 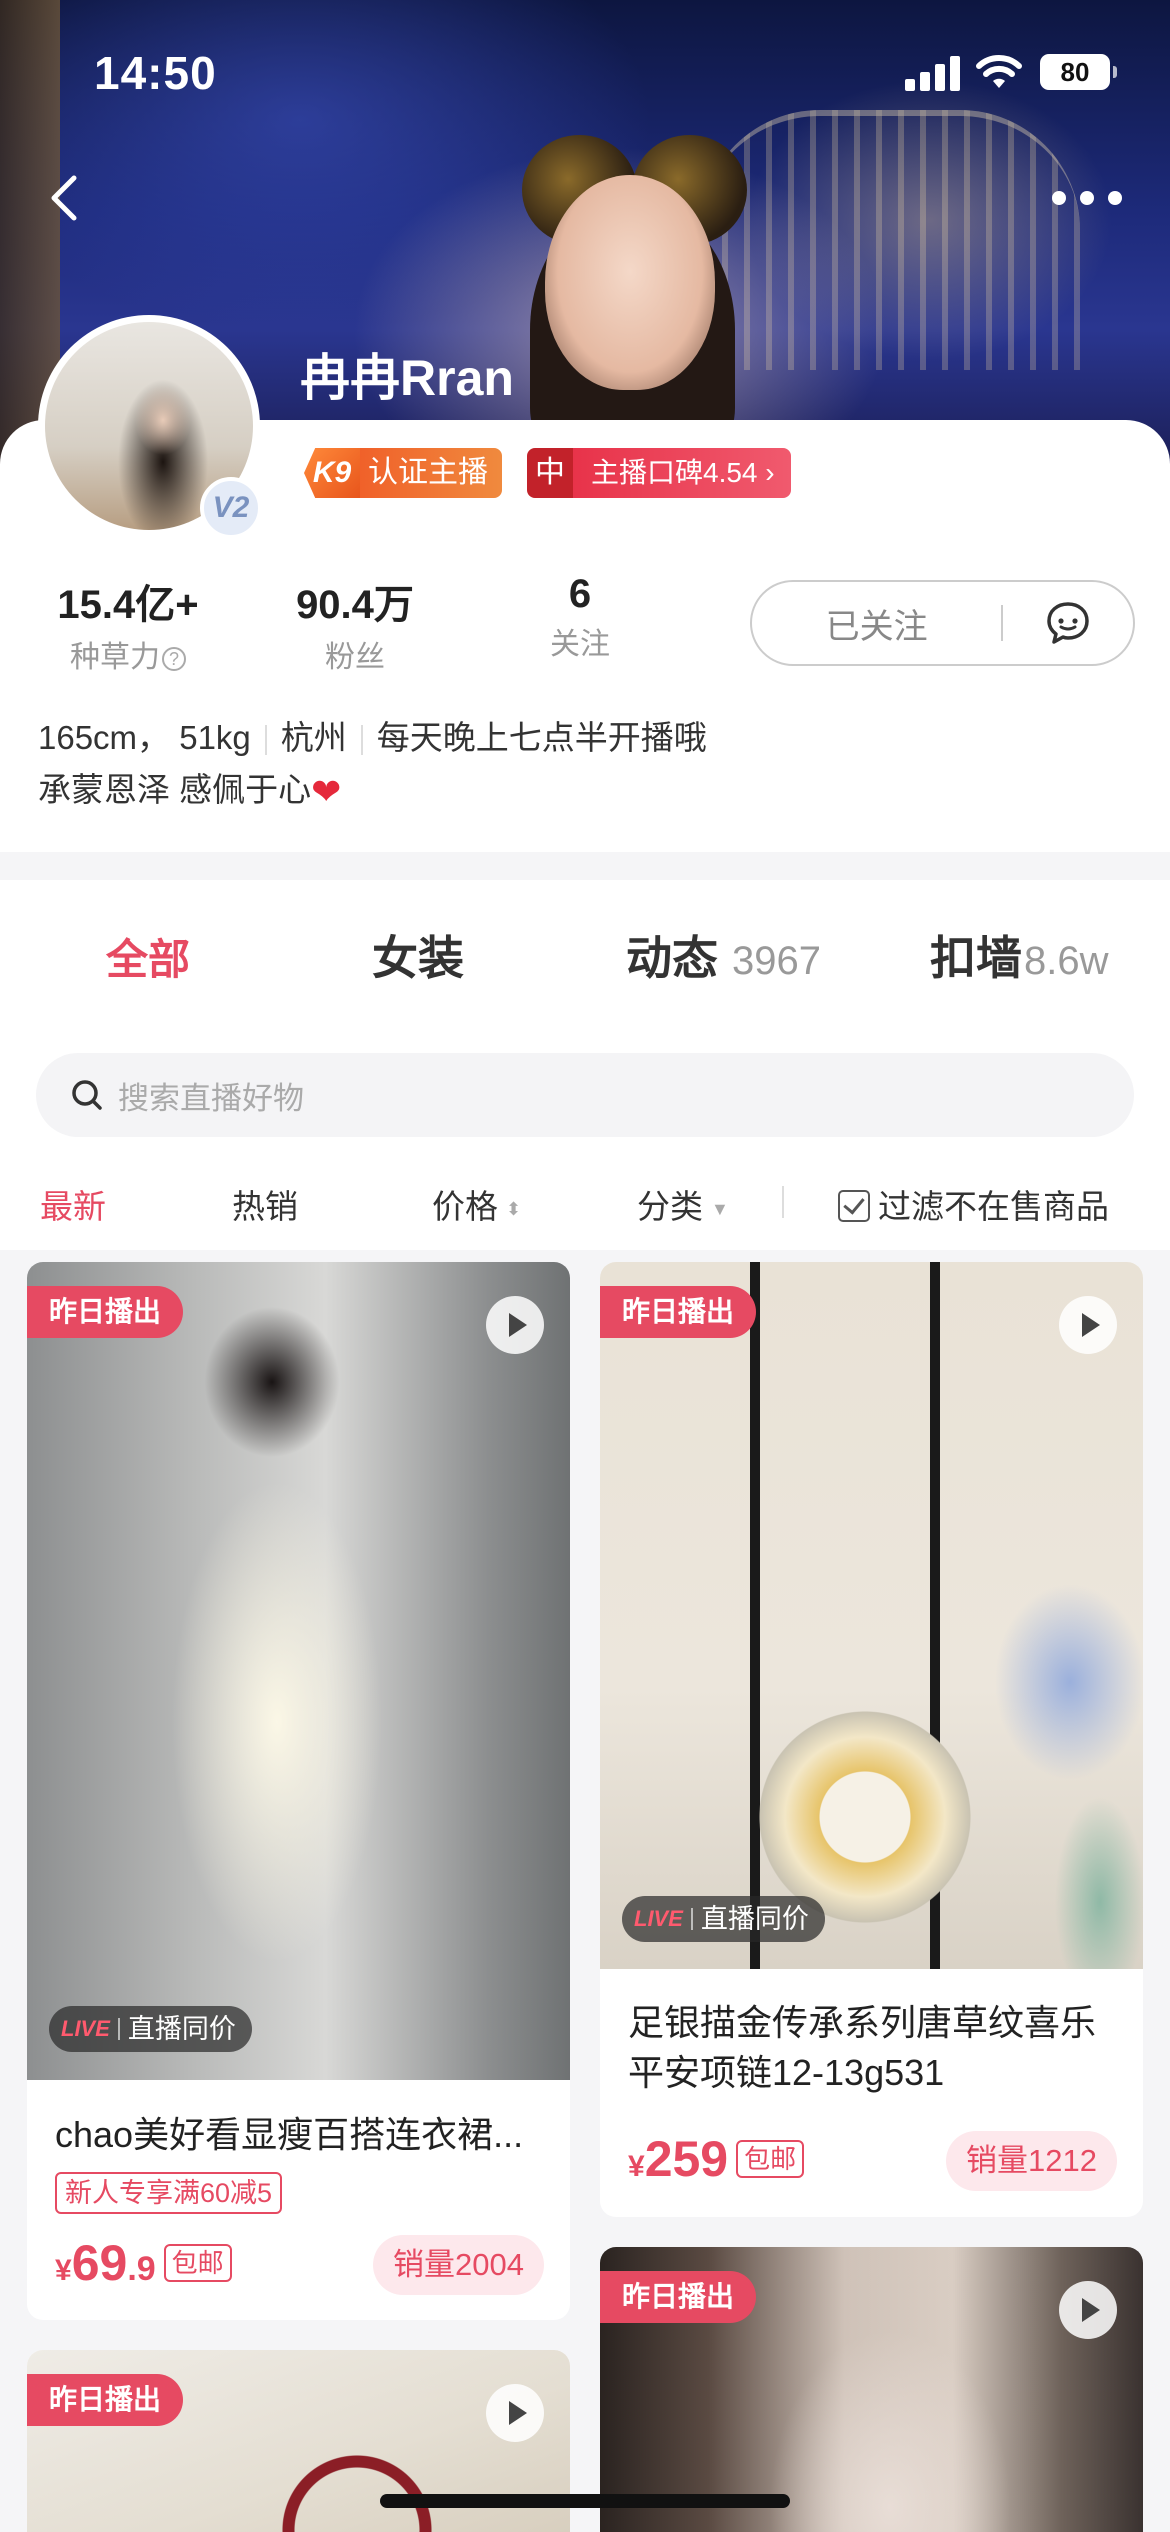 I want to click on heart-icon: ❤, so click(x=326, y=792).